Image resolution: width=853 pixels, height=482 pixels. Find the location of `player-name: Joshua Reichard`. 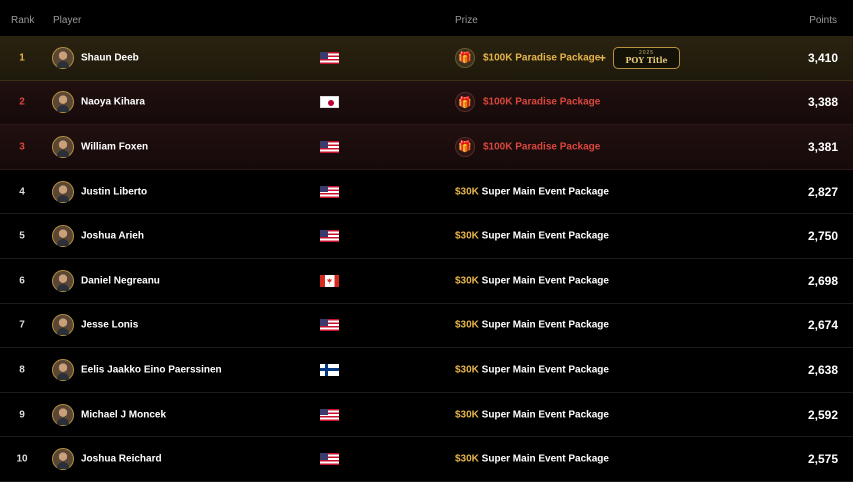

player-name: Joshua Reichard is located at coordinates (121, 459).